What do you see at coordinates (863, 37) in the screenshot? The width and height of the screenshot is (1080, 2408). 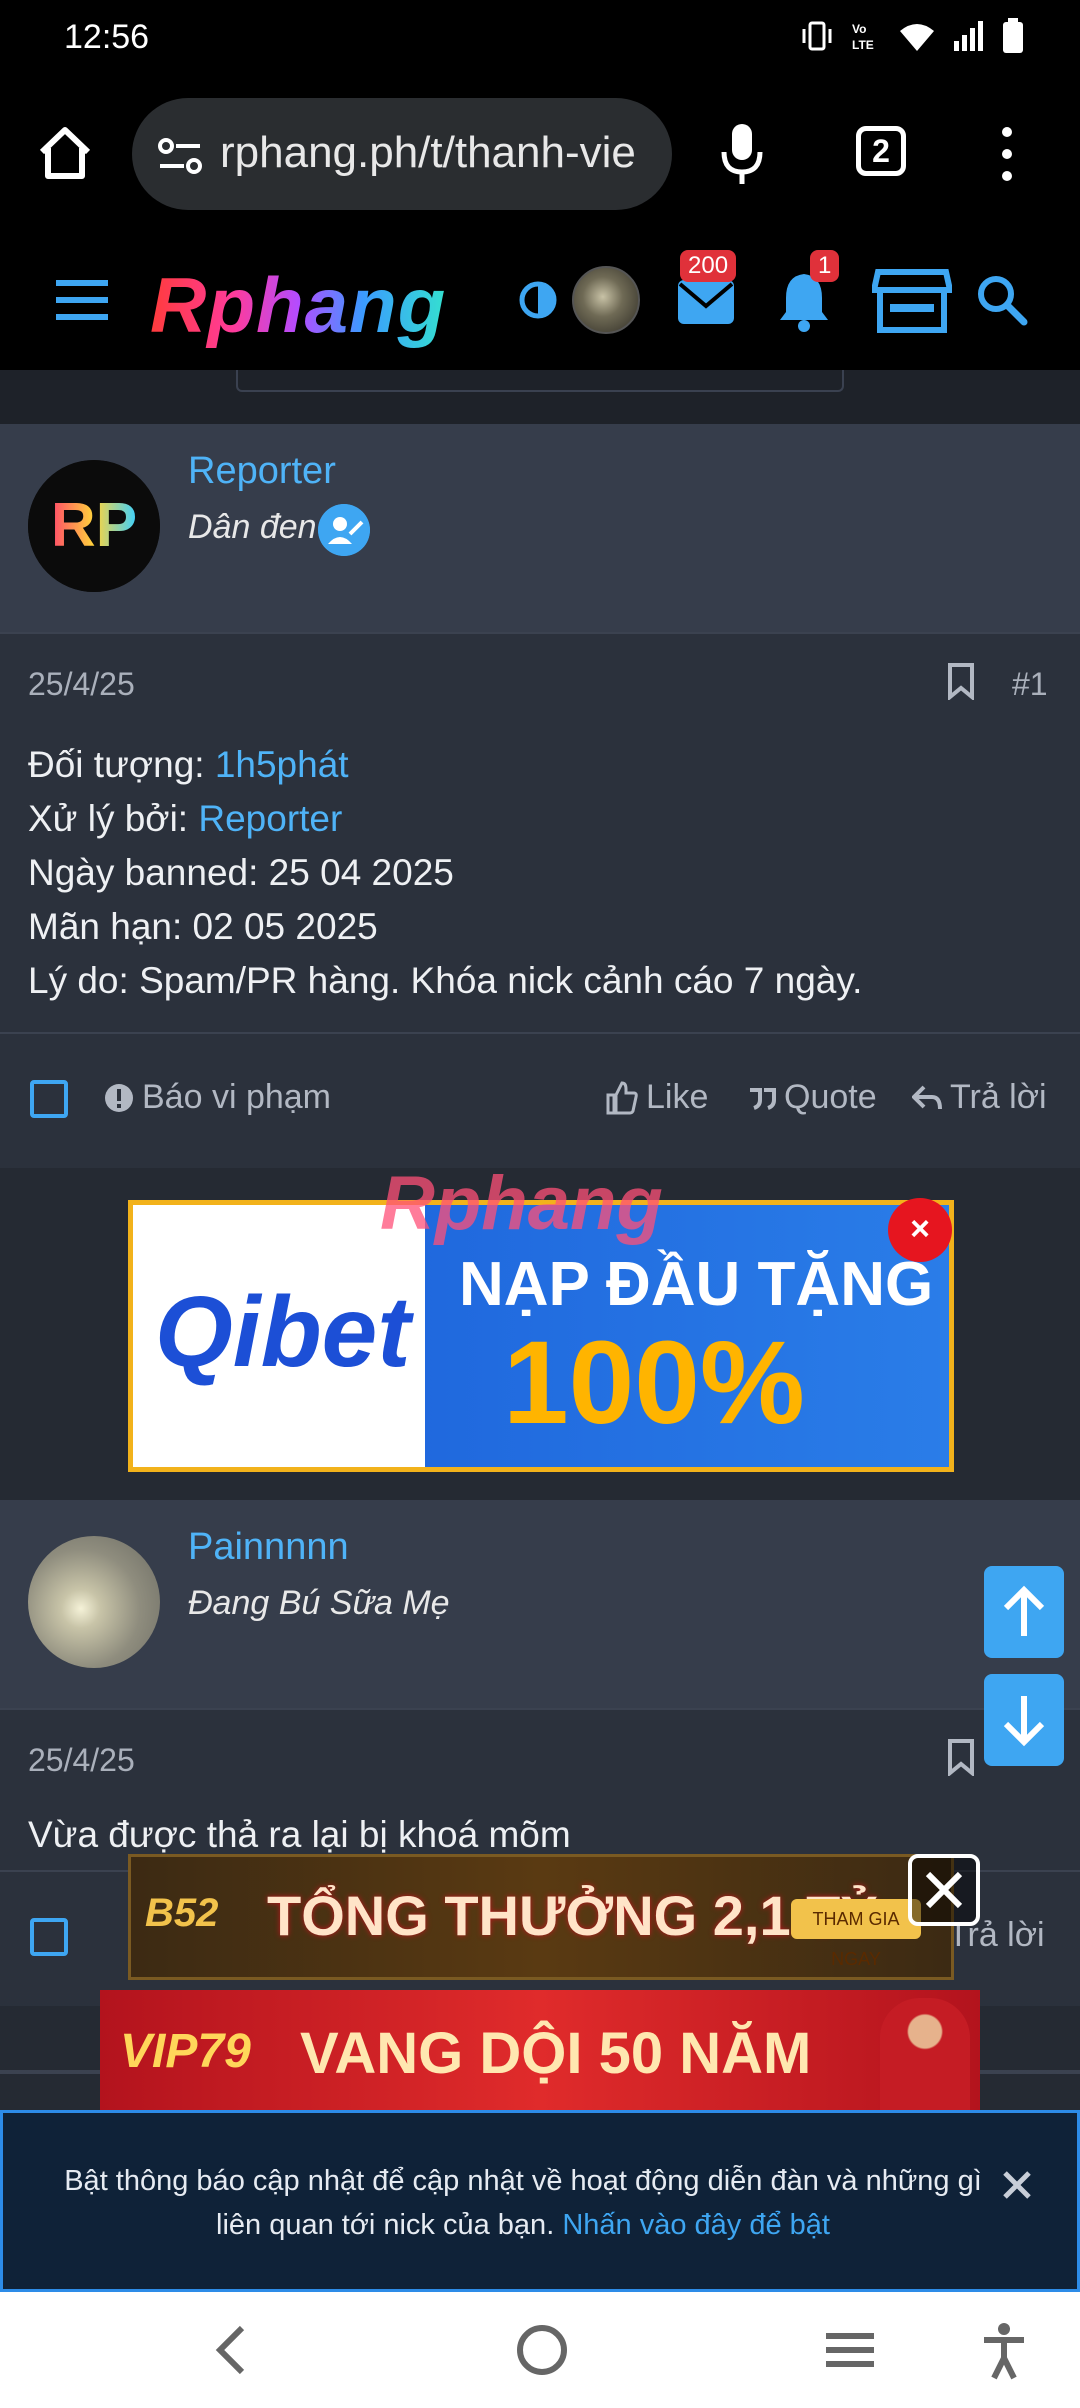 I see `volte-icon: Vo LTE` at bounding box center [863, 37].